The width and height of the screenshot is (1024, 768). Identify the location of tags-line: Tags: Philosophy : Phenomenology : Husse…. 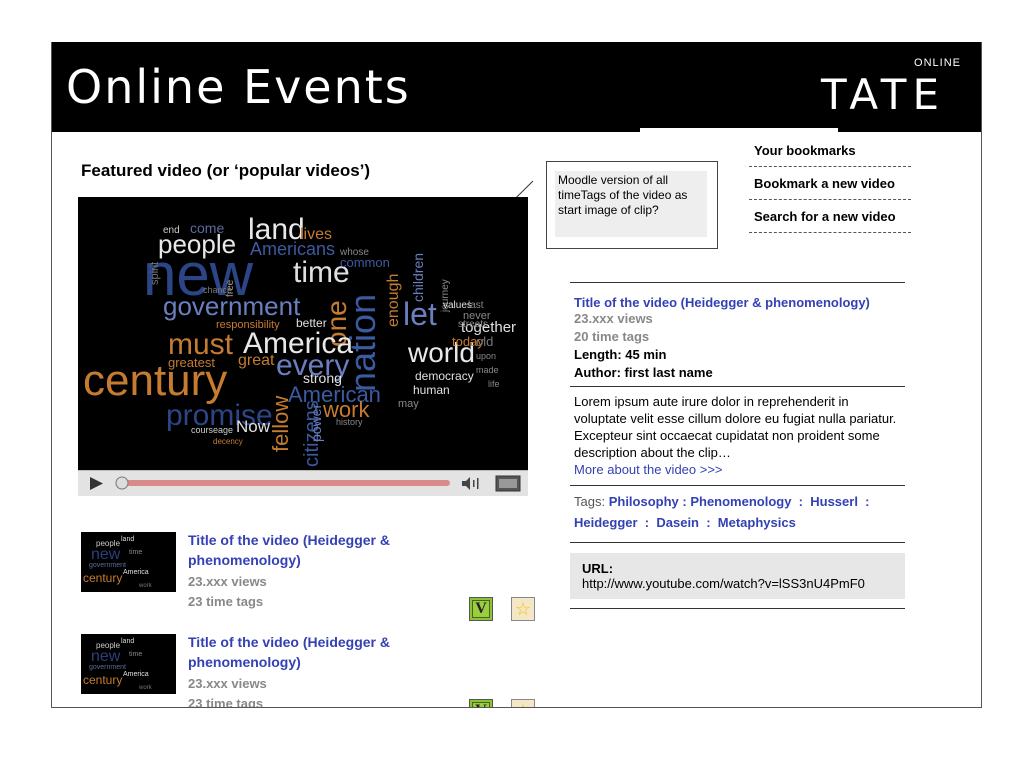
(722, 512).